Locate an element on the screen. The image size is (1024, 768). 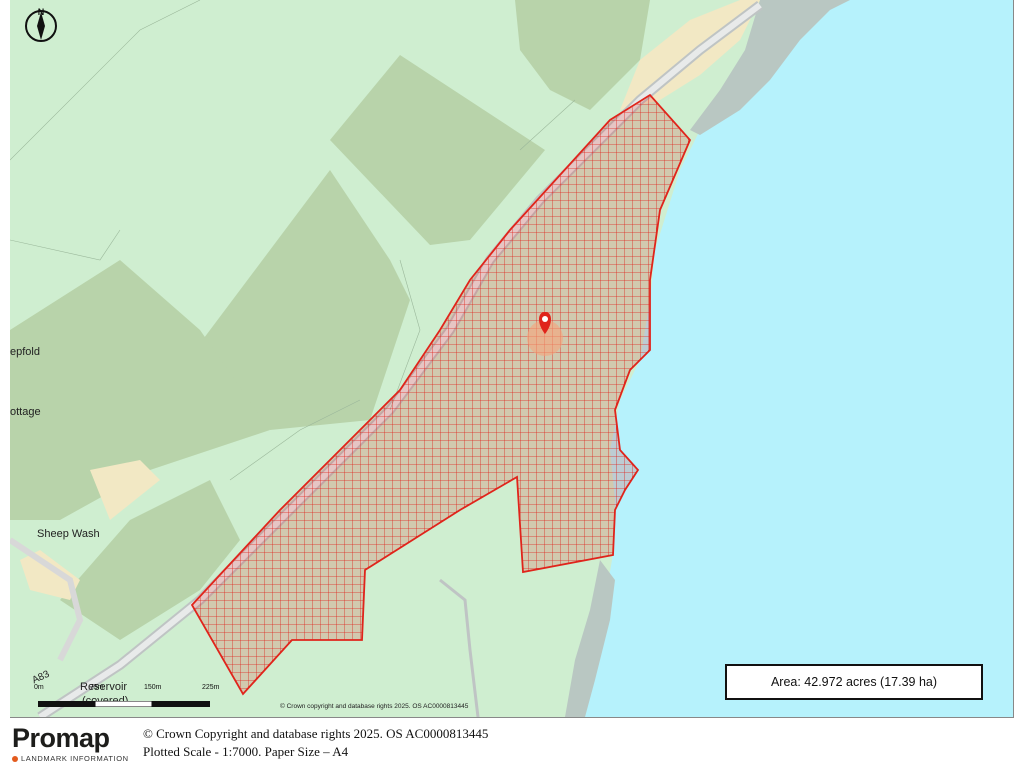
logo-subtitle-text: LANDMARK INFORMATION is located at coordinates (75, 758).